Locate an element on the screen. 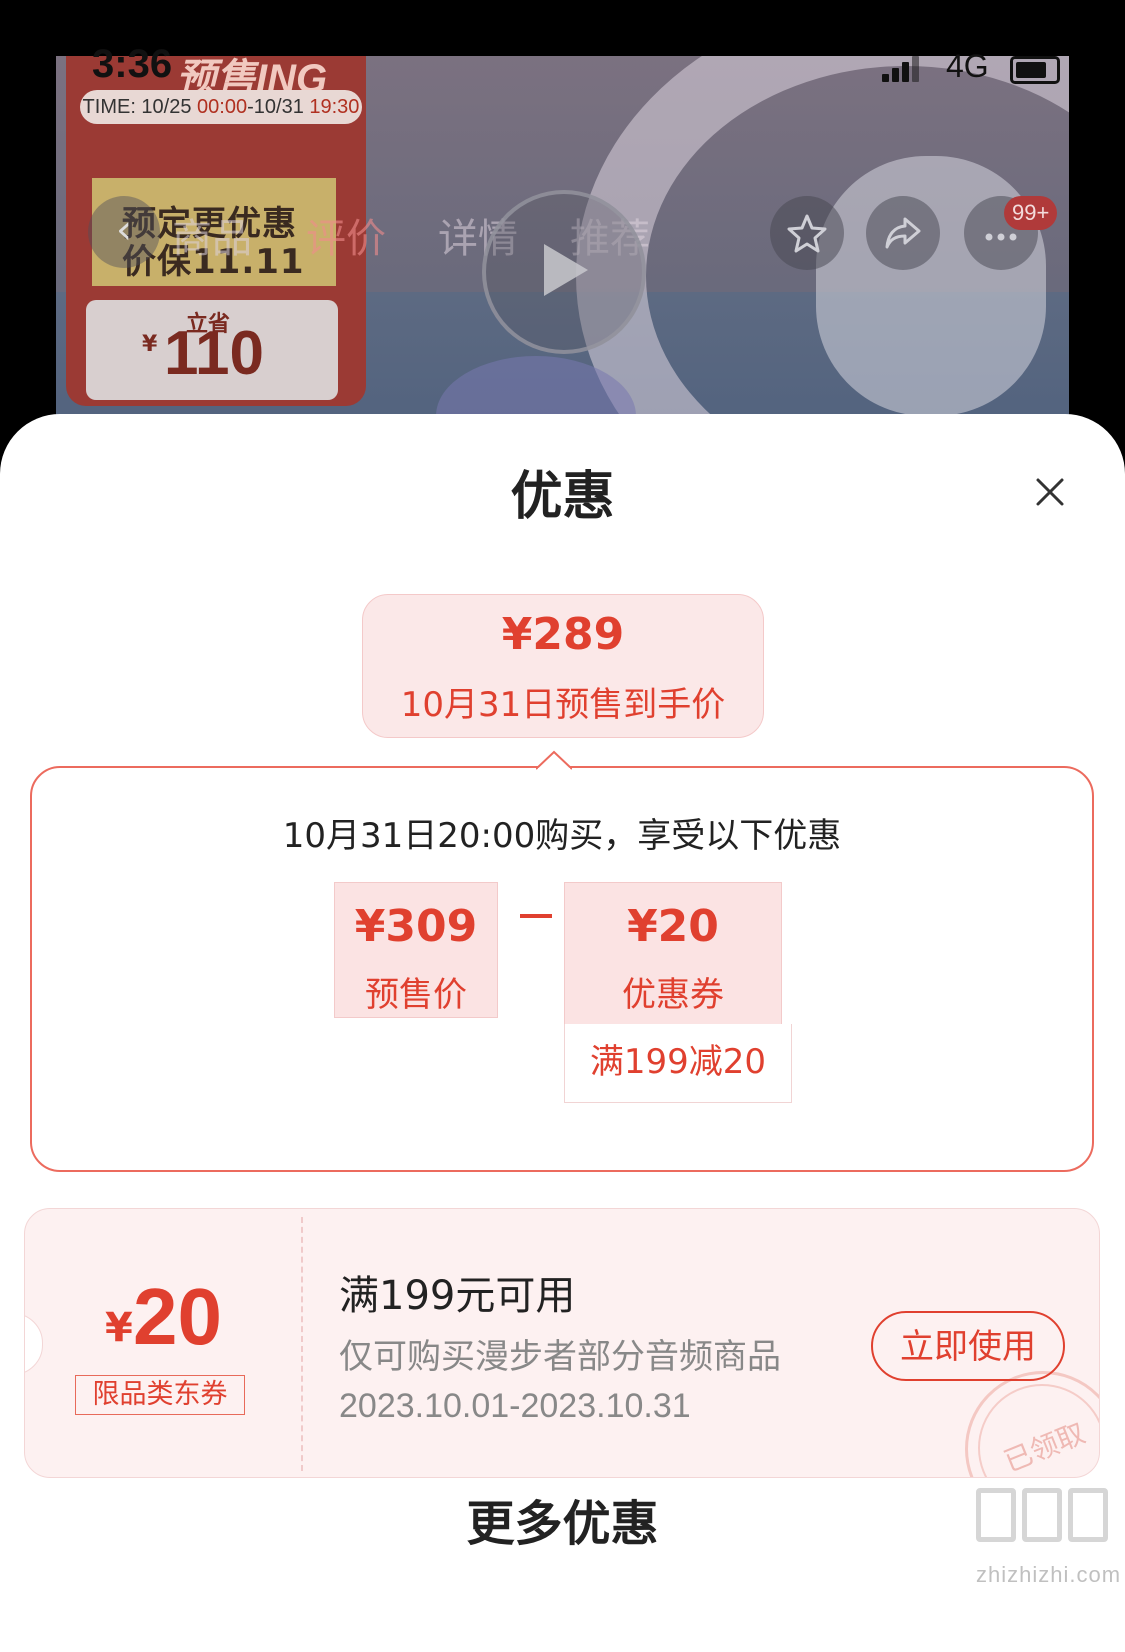 The image size is (1125, 1652). presale-price-card: ¥309 预售价 is located at coordinates (416, 950).